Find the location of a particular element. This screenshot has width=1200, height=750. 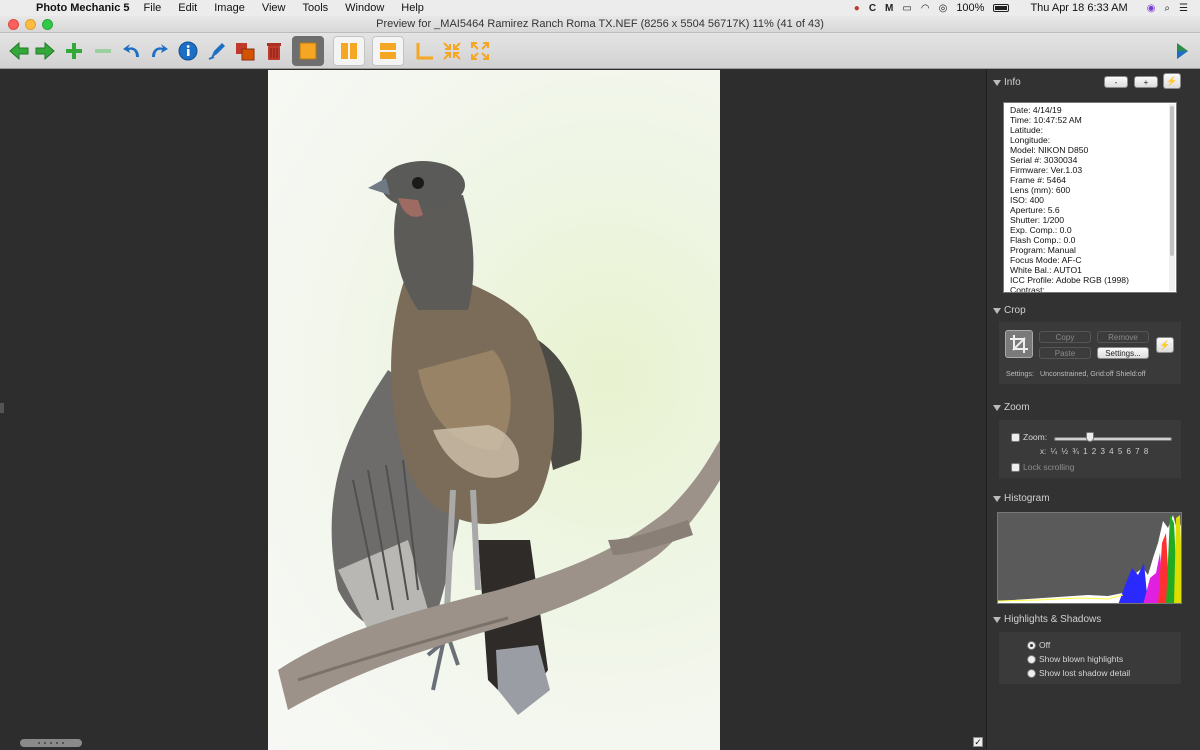

copy-photos-icon is located at coordinates (245, 52).